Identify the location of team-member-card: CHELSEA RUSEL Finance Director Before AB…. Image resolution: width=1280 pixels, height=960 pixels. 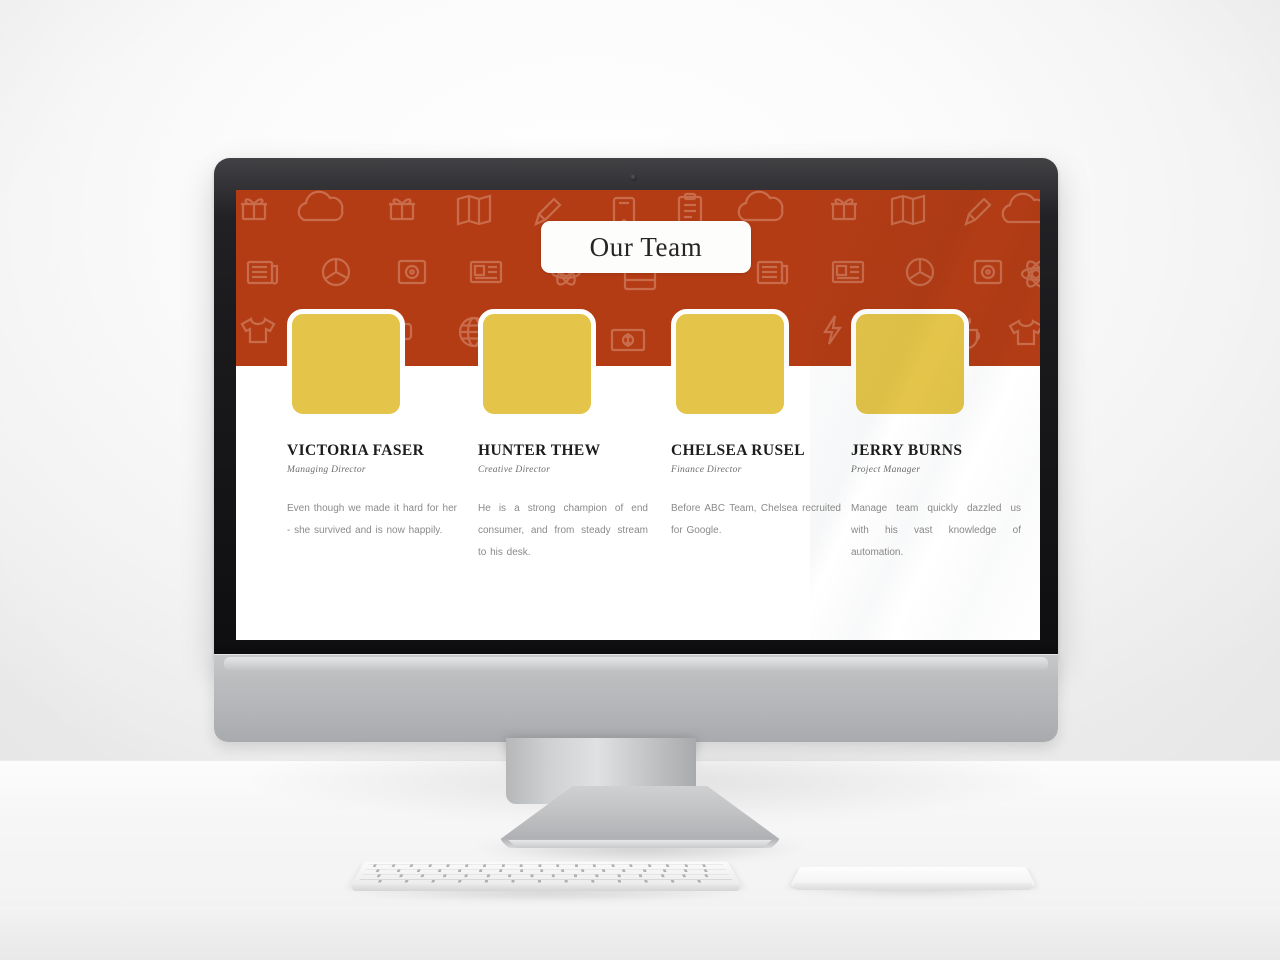
(756, 492).